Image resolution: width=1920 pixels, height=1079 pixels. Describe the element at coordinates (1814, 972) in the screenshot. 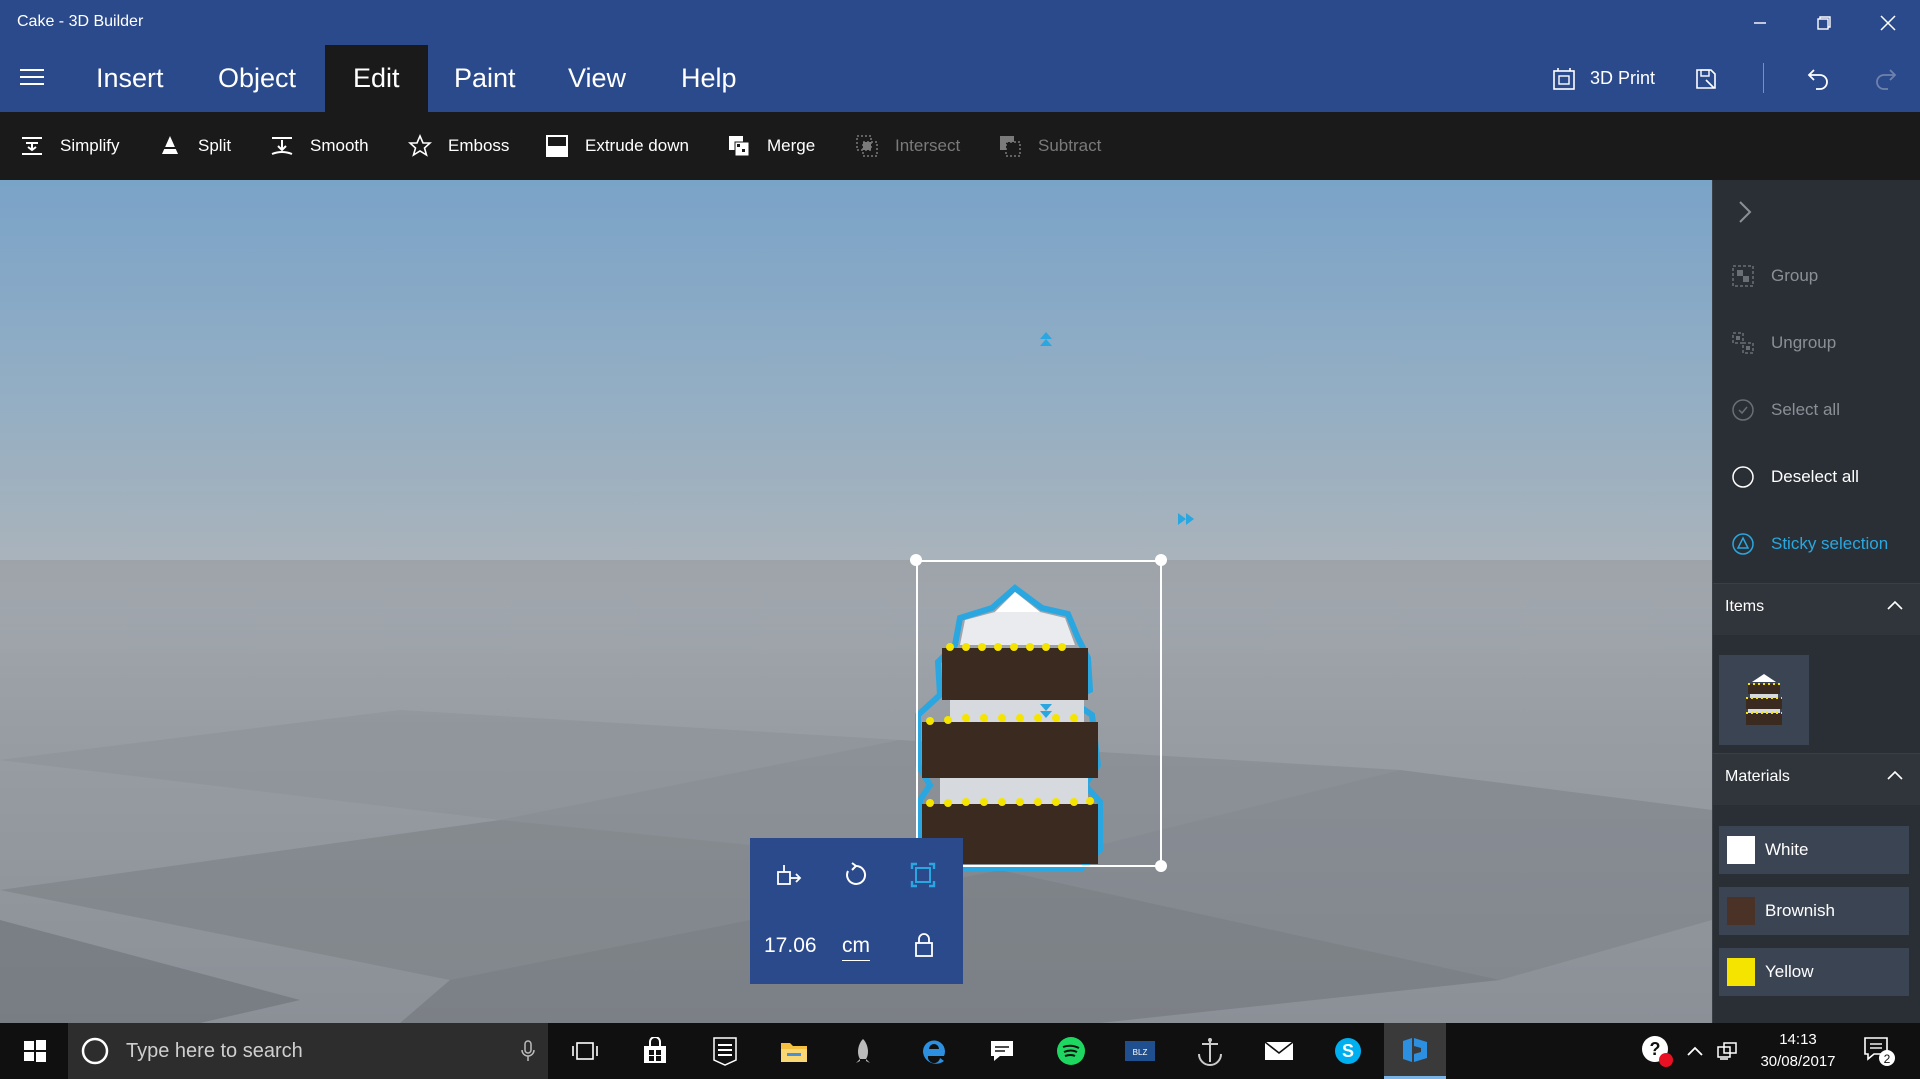

I see `material-yellow: Yellow` at that location.